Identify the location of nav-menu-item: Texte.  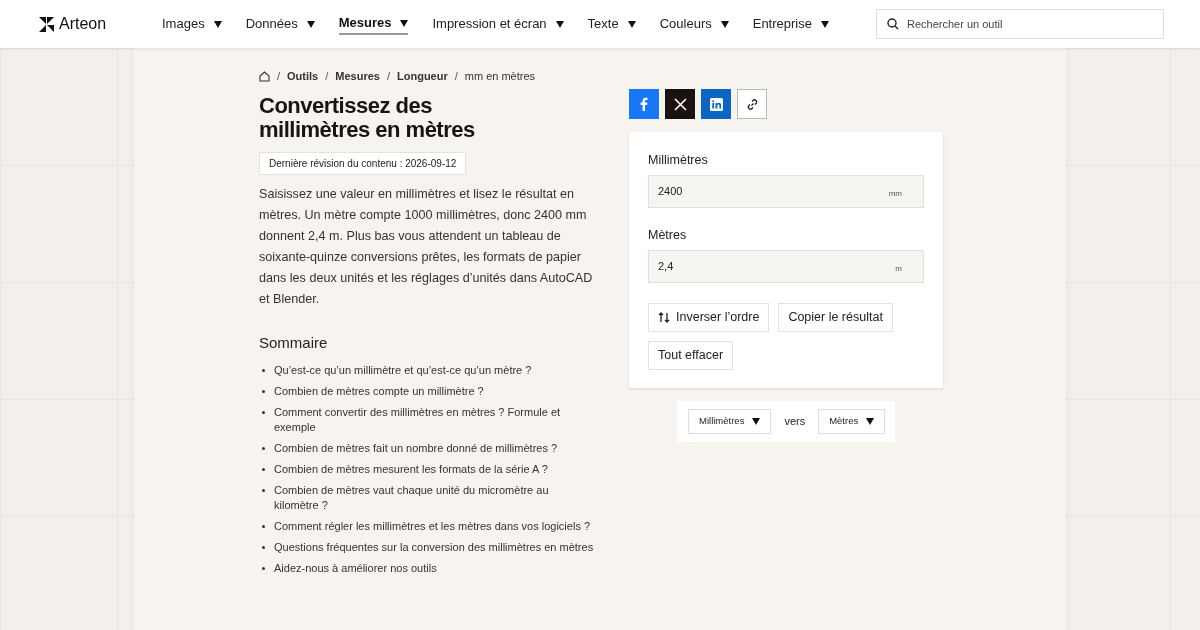
(611, 24).